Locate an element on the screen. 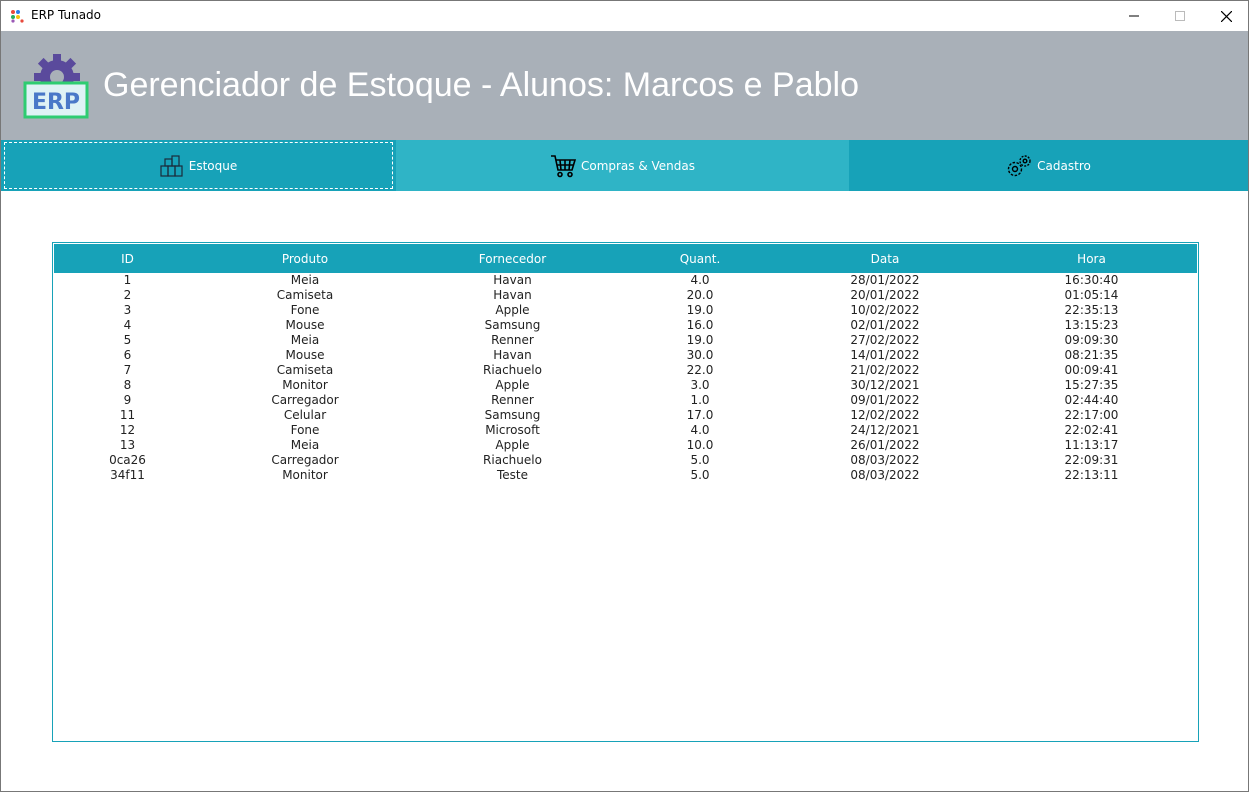 Image resolution: width=1249 pixels, height=792 pixels. cell-fornecedor: Renner is located at coordinates (512, 400).